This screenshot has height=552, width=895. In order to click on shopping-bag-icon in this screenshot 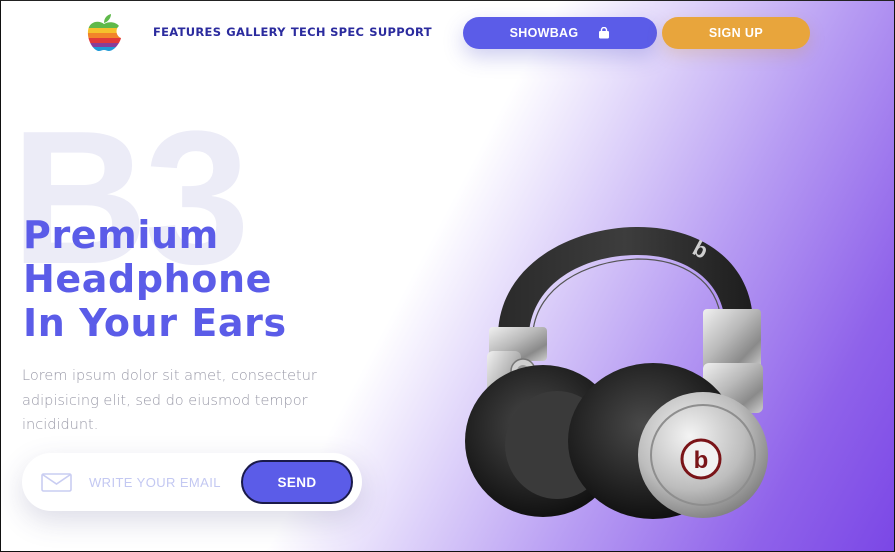, I will do `click(604, 33)`.